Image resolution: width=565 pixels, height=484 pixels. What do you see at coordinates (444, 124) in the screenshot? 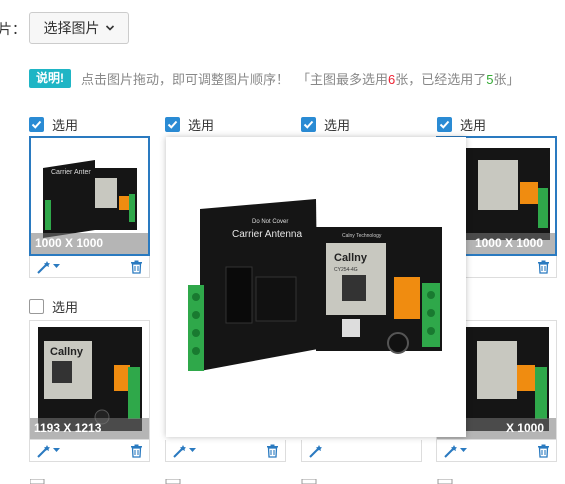
I see `image-4-checkbox` at bounding box center [444, 124].